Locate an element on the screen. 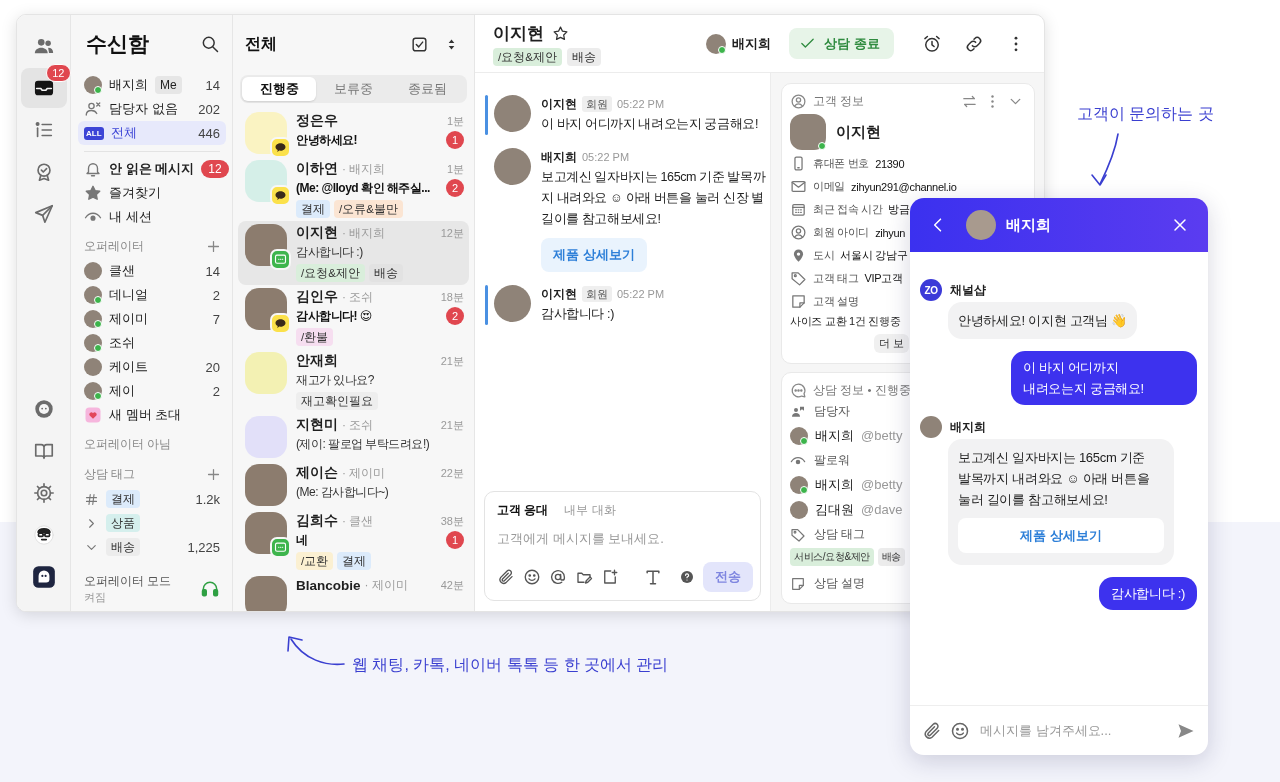 The height and width of the screenshot is (782, 1280). avatar-glasses-icon is located at coordinates (43, 535).